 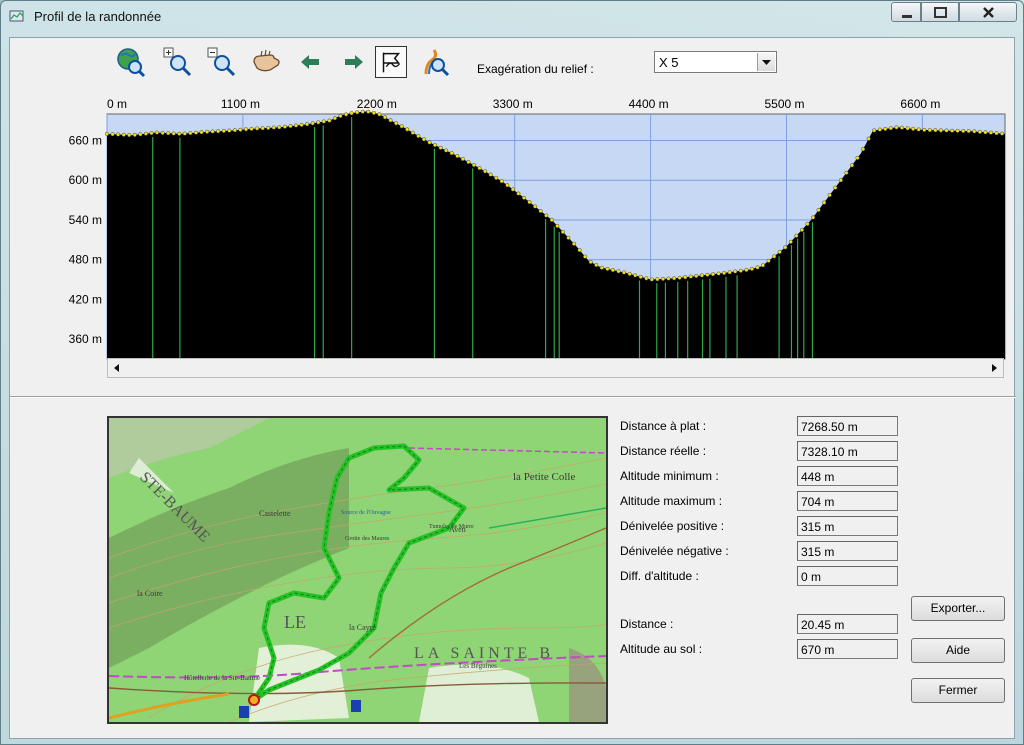 What do you see at coordinates (354, 62) in the screenshot?
I see `arrow-right-icon` at bounding box center [354, 62].